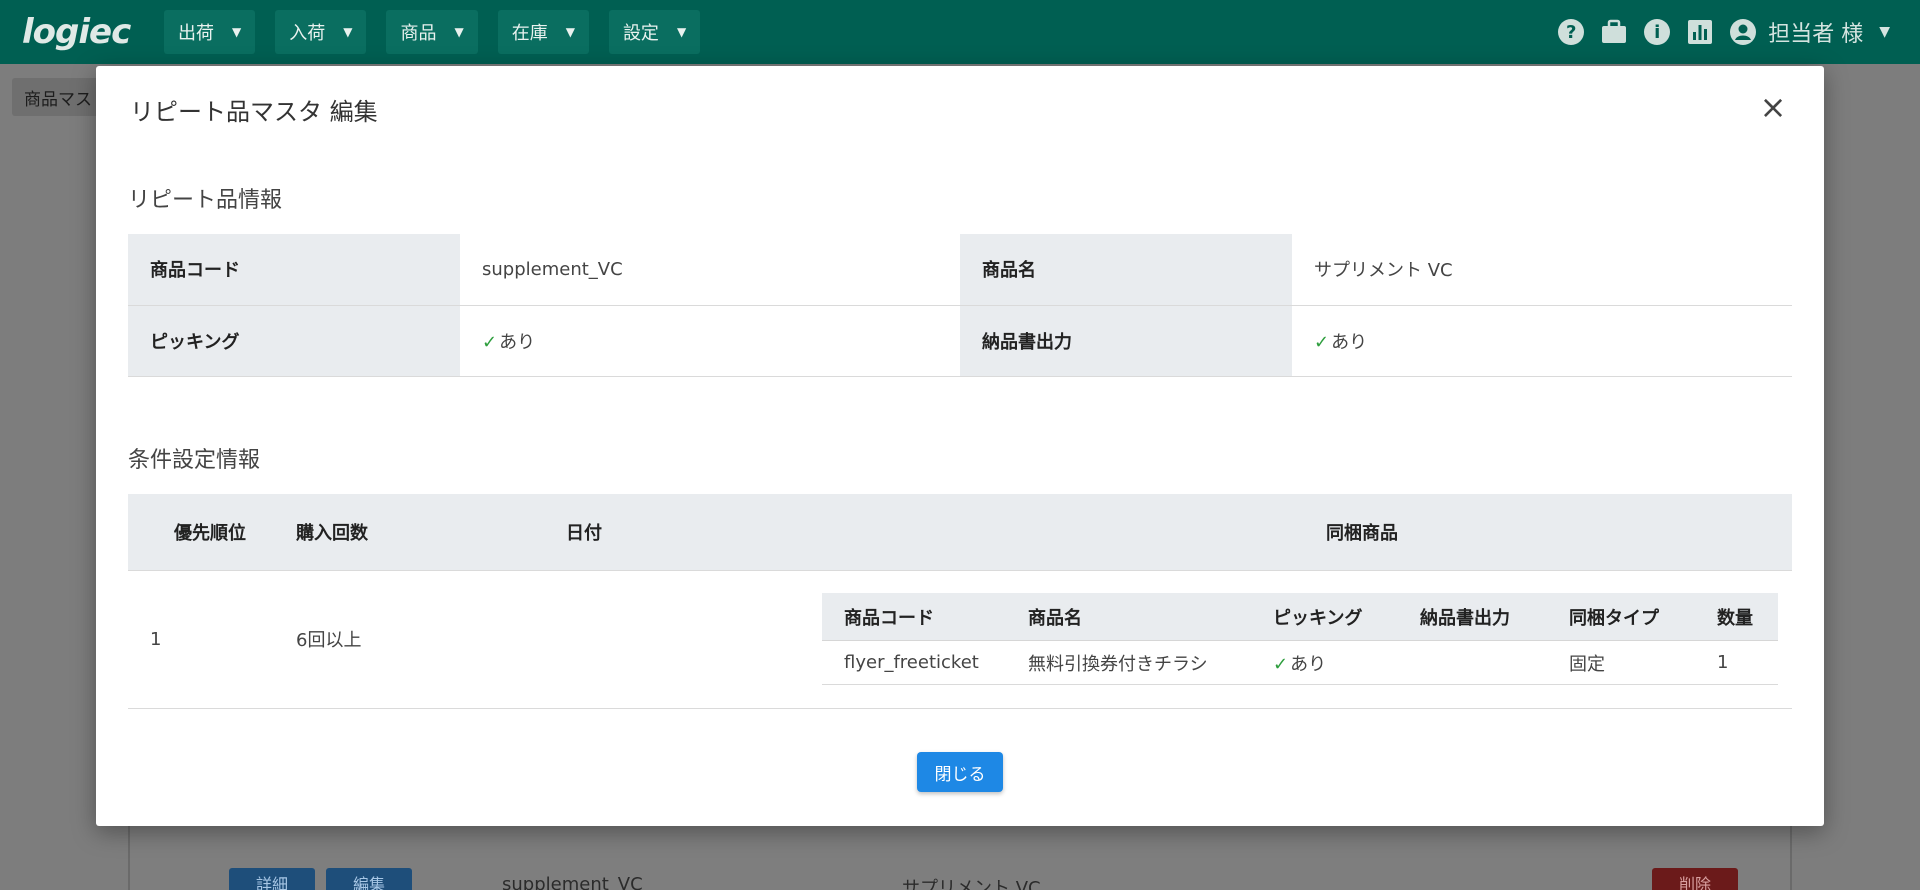 Image resolution: width=1920 pixels, height=890 pixels. Describe the element at coordinates (83, 32) in the screenshot. I see `app-logo: logiec` at that location.